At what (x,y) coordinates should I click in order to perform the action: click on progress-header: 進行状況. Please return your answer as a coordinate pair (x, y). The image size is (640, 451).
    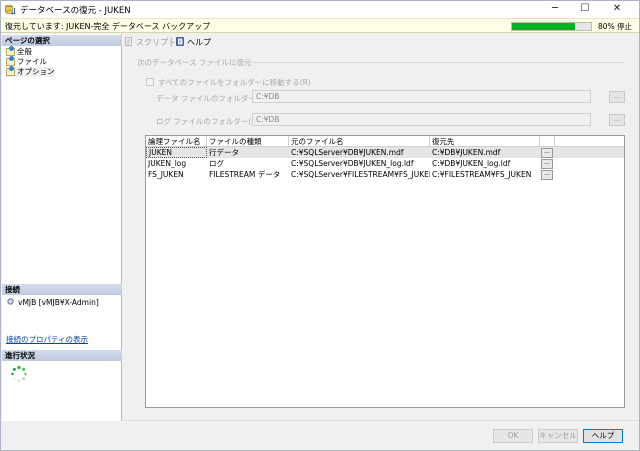
    Looking at the image, I should click on (62, 355).